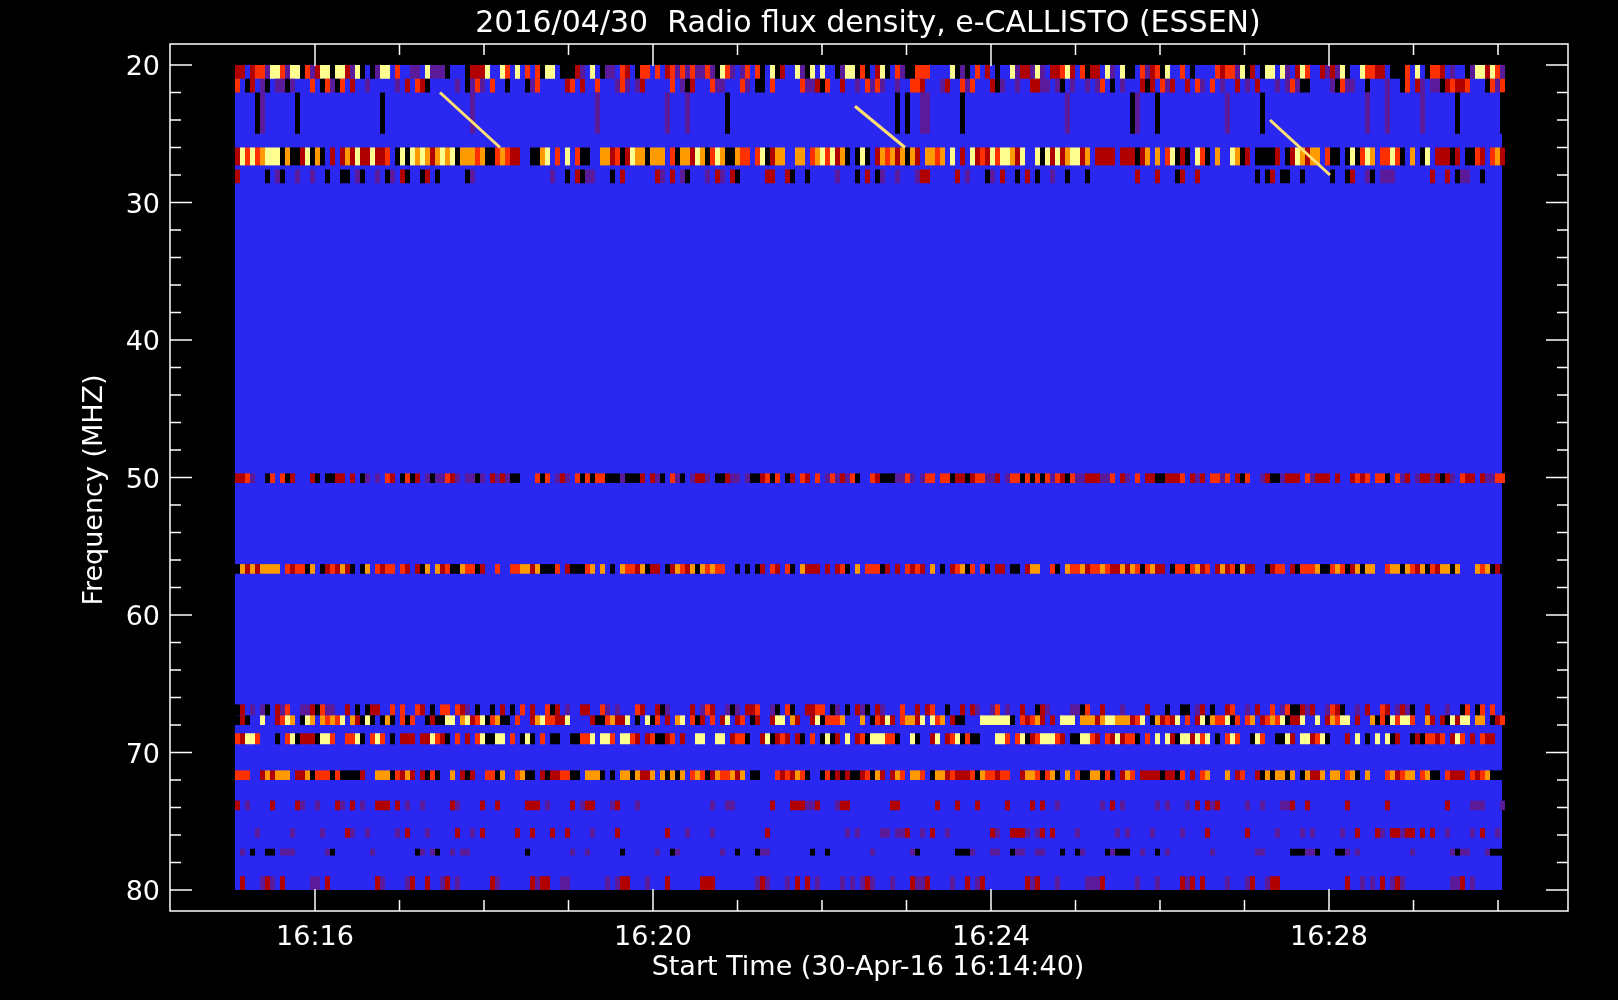 This screenshot has height=1000, width=1618. What do you see at coordinates (92, 490) in the screenshot?
I see `axis-label: Frequency (MHZ)` at bounding box center [92, 490].